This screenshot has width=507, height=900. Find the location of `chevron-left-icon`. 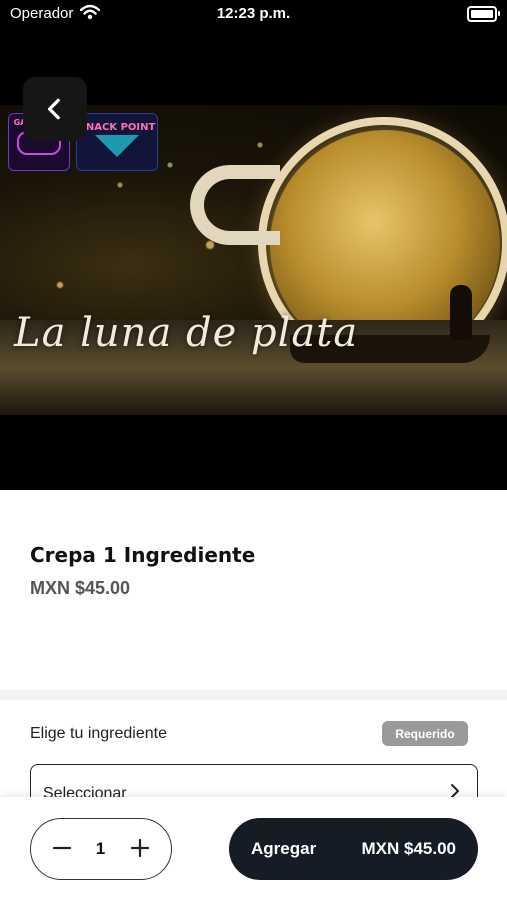

chevron-left-icon is located at coordinates (53, 109).